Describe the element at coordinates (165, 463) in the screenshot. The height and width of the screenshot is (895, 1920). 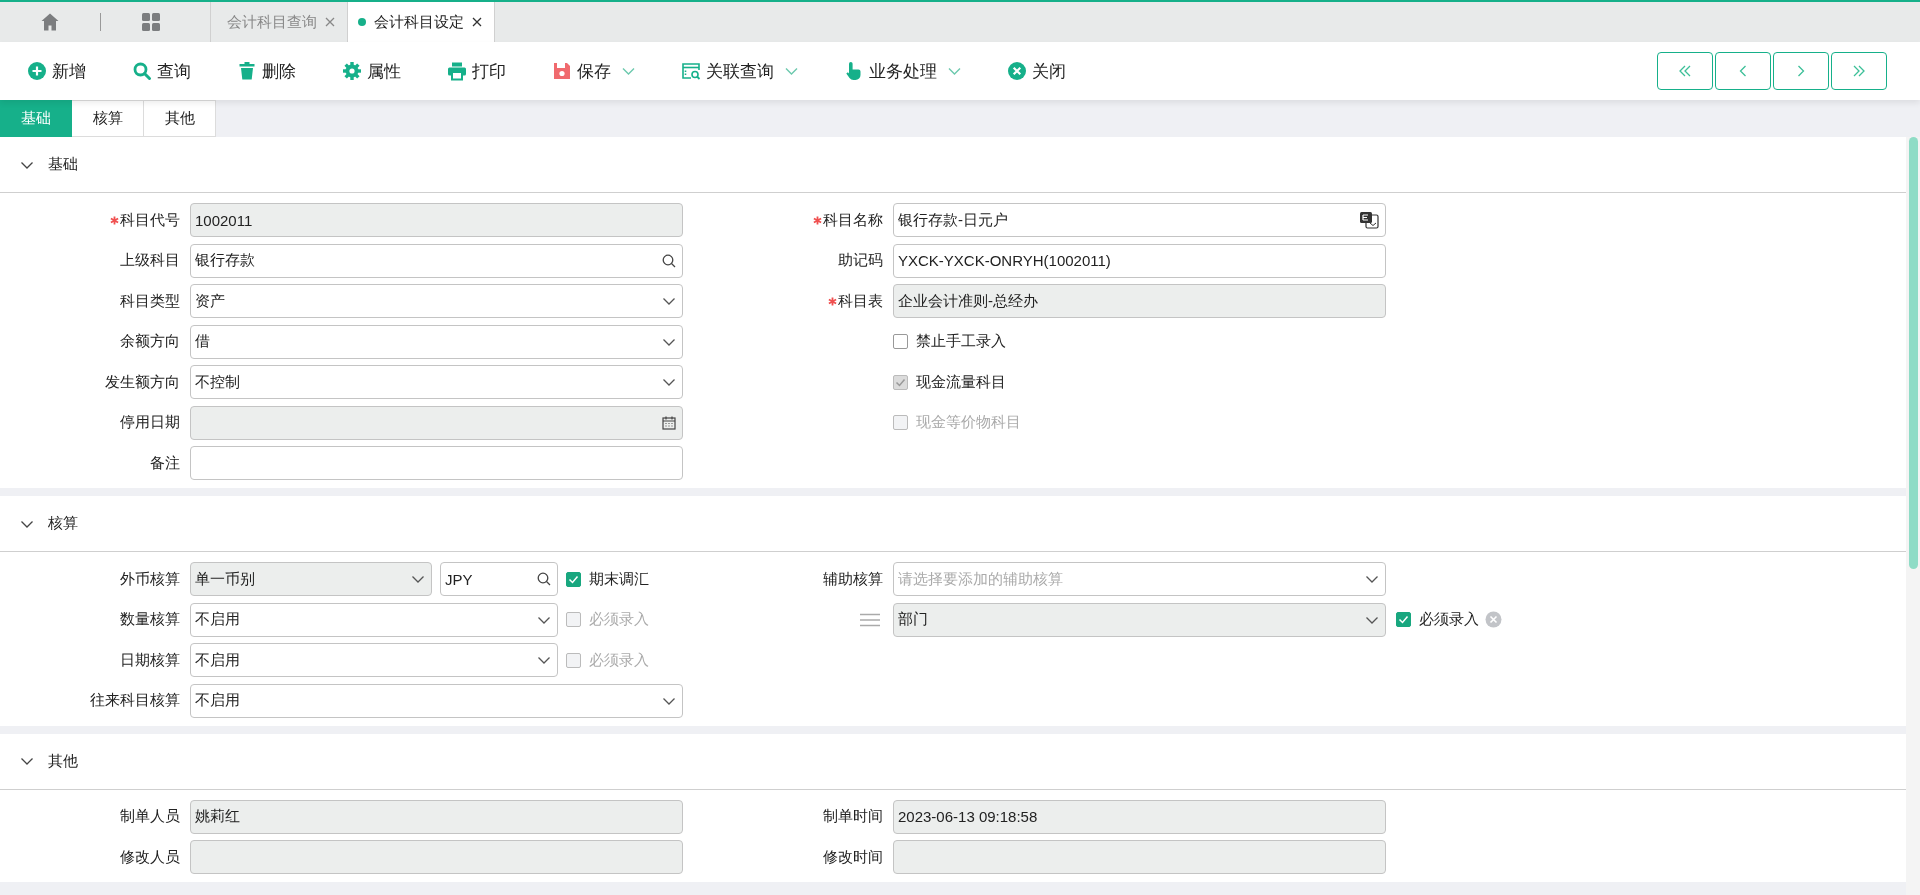
I see `field-label: 备注` at that location.